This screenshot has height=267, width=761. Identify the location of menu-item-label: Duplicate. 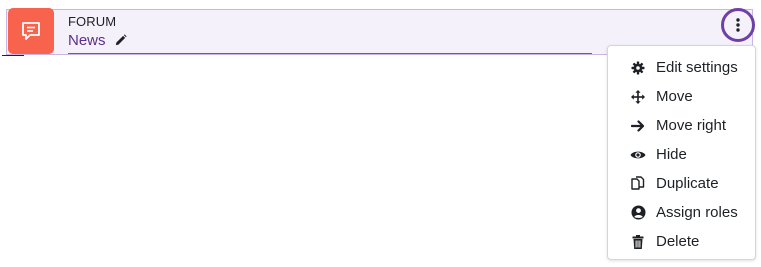
(687, 183).